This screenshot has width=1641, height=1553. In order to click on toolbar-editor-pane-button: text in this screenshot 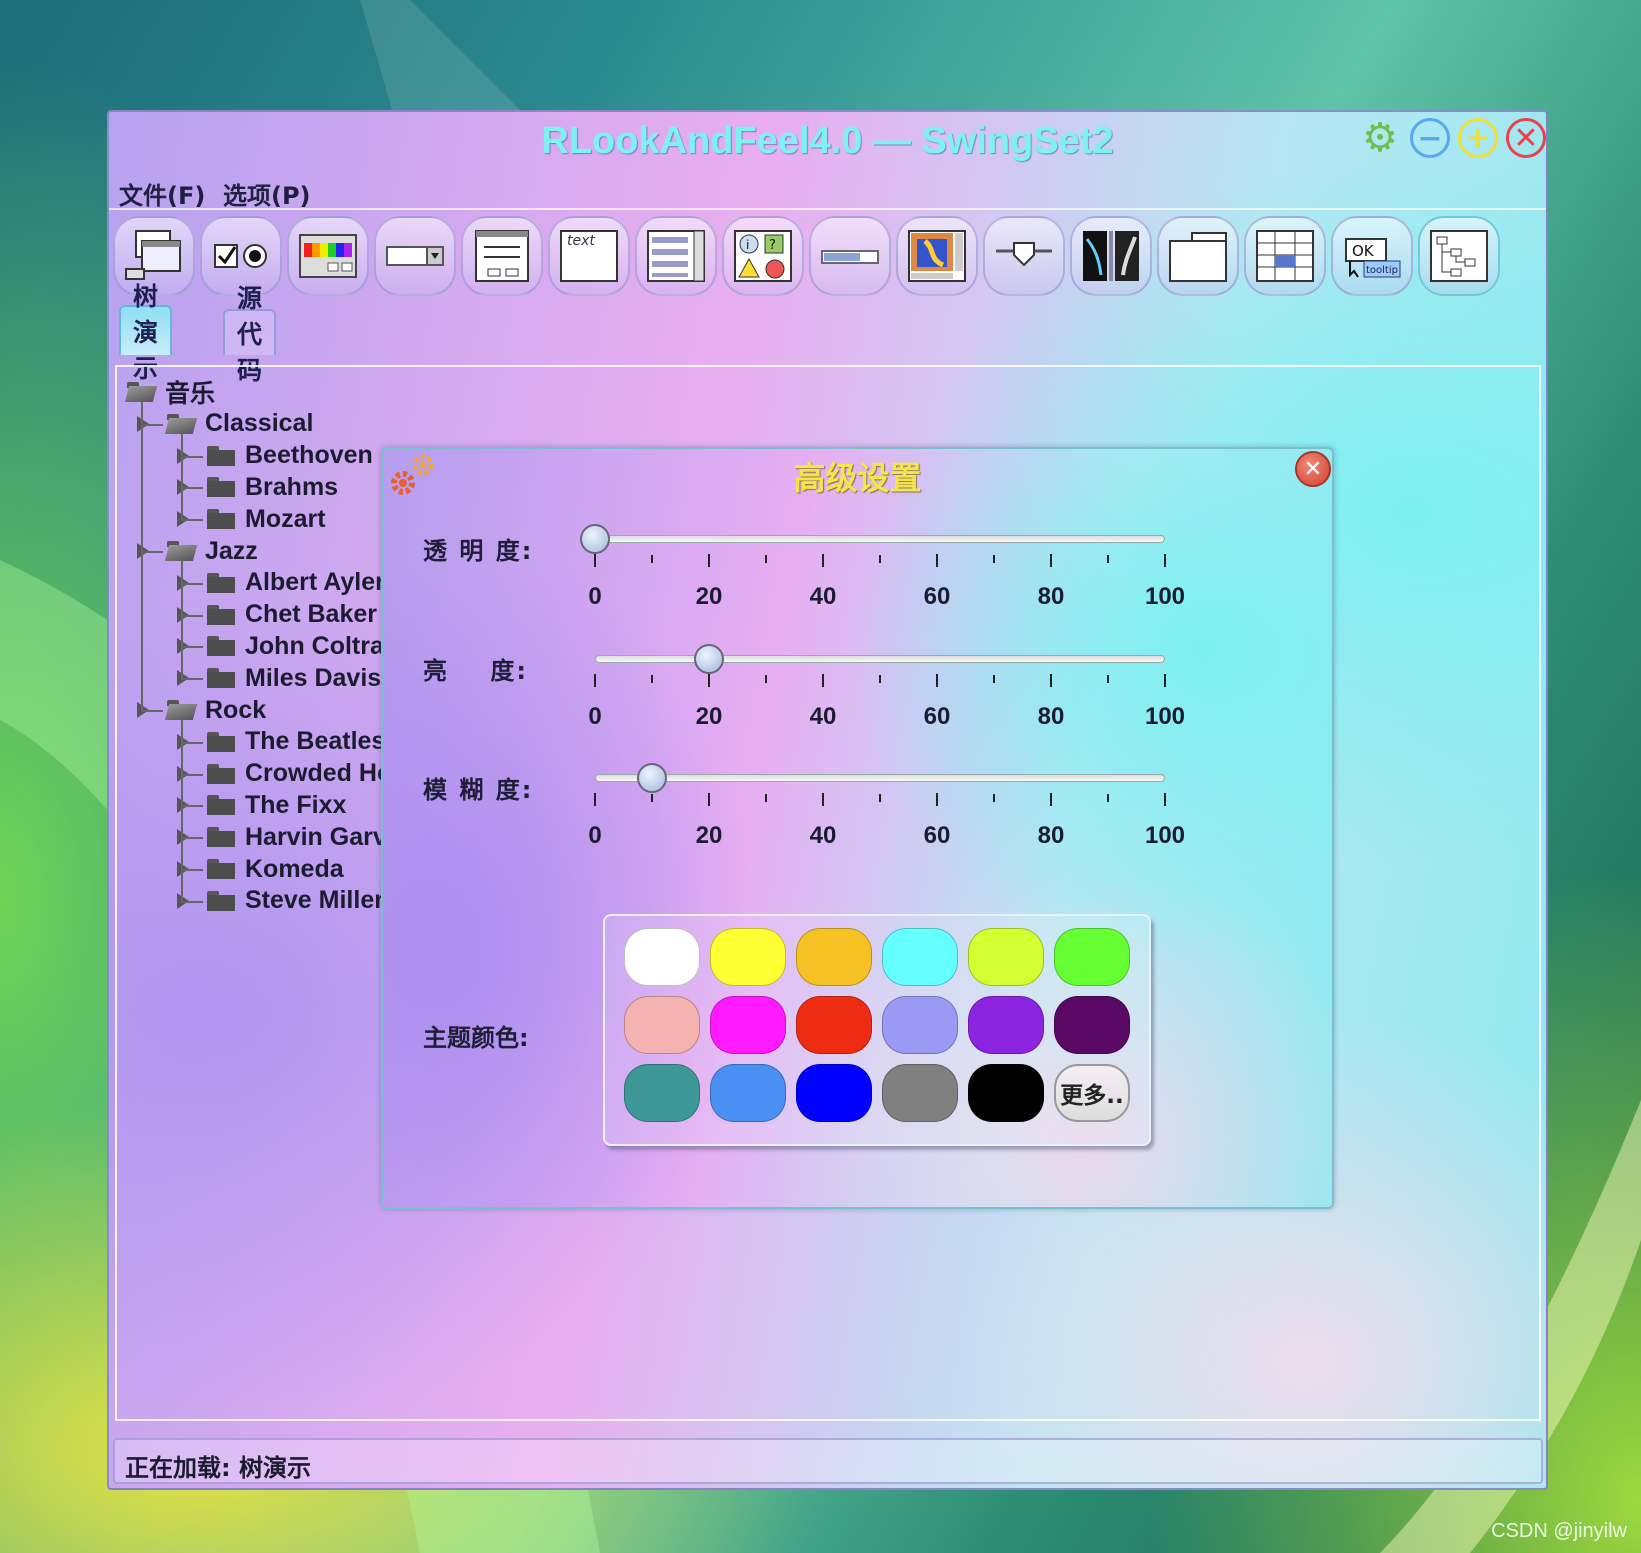, I will do `click(589, 256)`.